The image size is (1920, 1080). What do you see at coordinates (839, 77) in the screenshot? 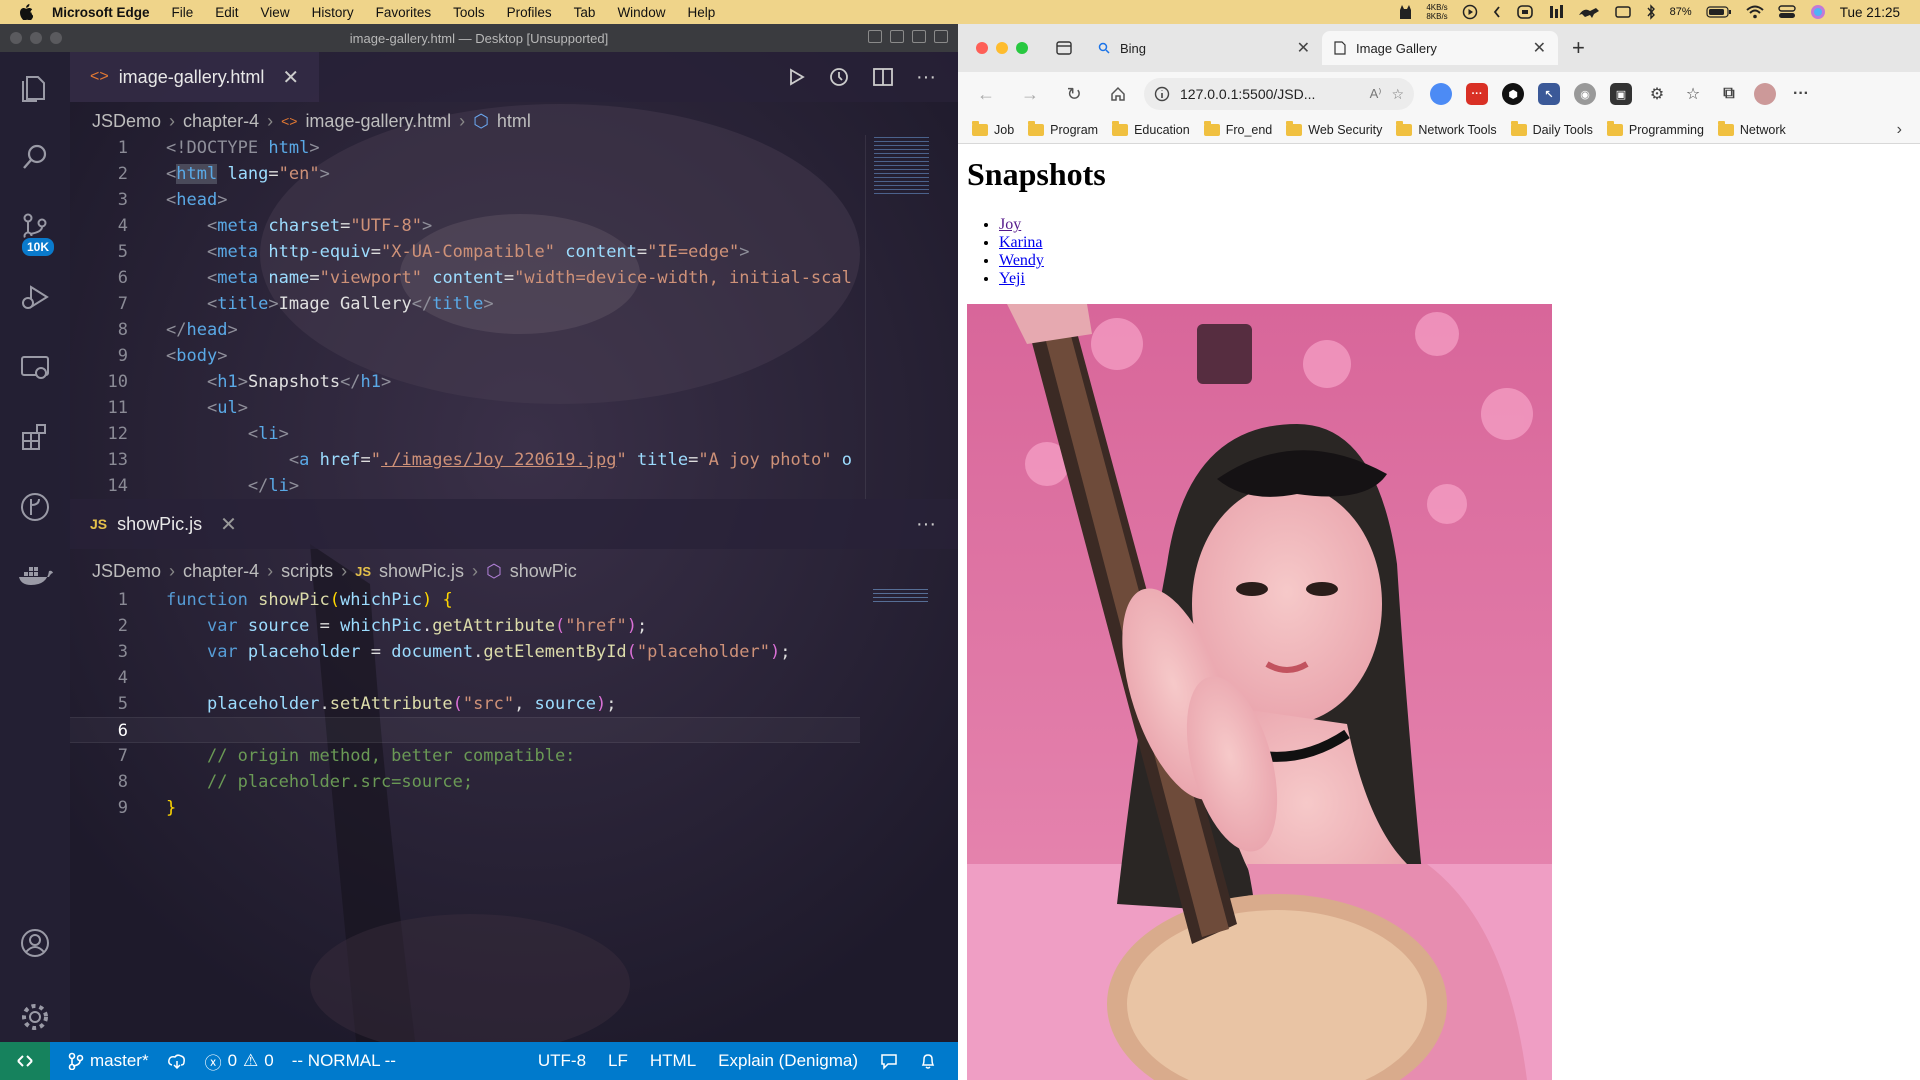
I see `timeline-history-icon` at bounding box center [839, 77].